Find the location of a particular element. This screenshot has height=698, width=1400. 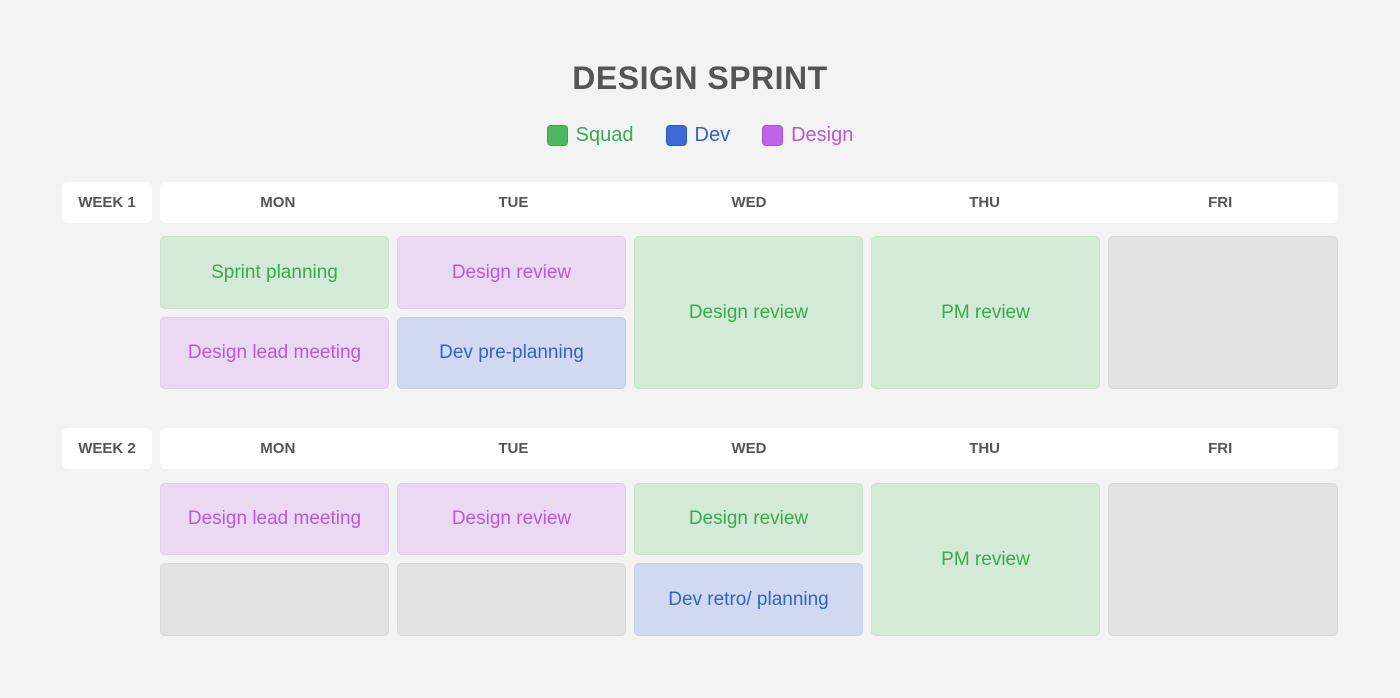

event-block: Dev pre-planning is located at coordinates (511, 353).